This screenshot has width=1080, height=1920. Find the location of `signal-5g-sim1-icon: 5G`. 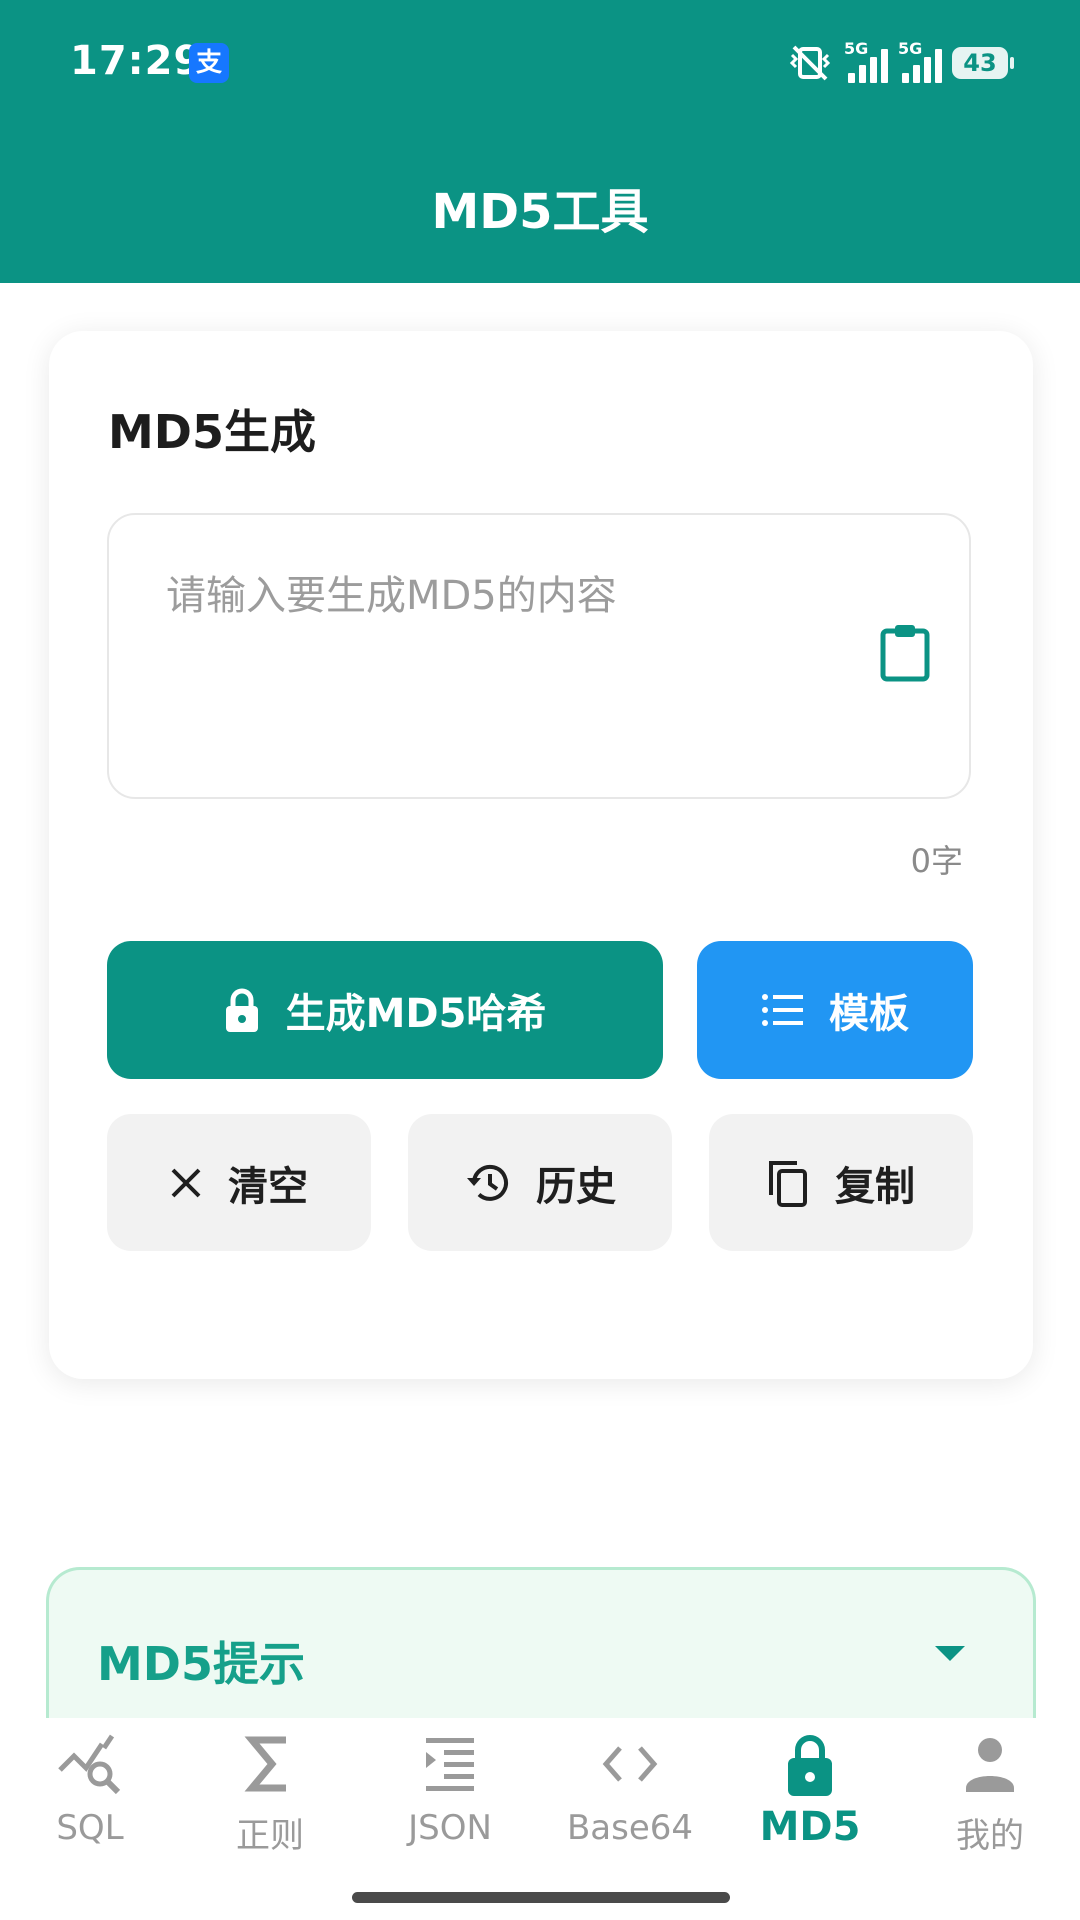

signal-5g-sim1-icon: 5G is located at coordinates (866, 61).